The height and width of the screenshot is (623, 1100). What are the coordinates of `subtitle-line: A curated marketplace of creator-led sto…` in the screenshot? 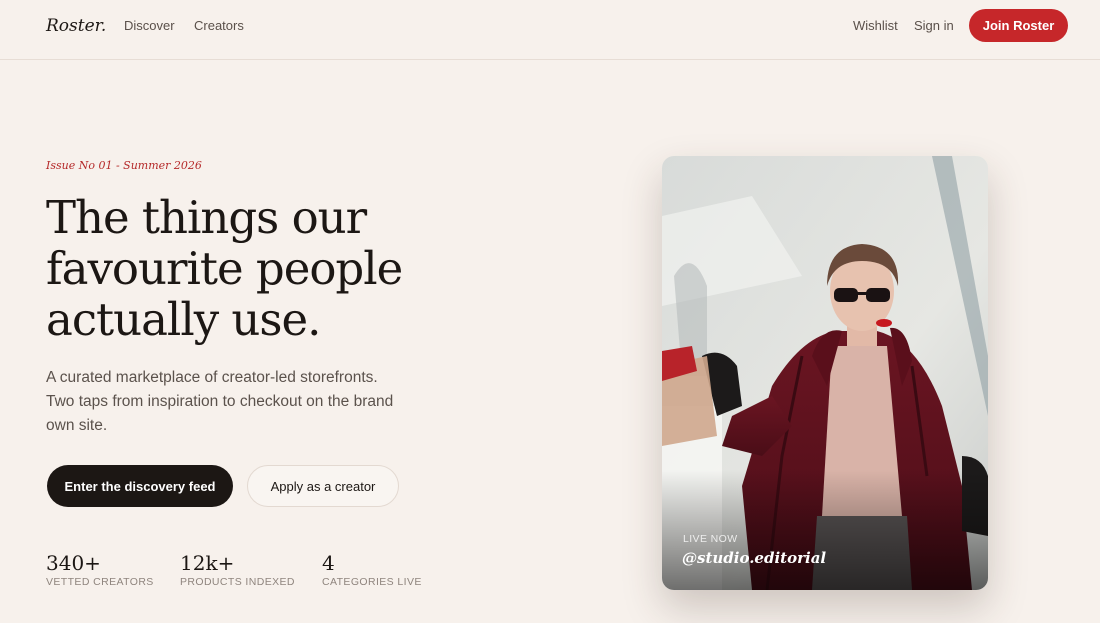 It's located at (212, 377).